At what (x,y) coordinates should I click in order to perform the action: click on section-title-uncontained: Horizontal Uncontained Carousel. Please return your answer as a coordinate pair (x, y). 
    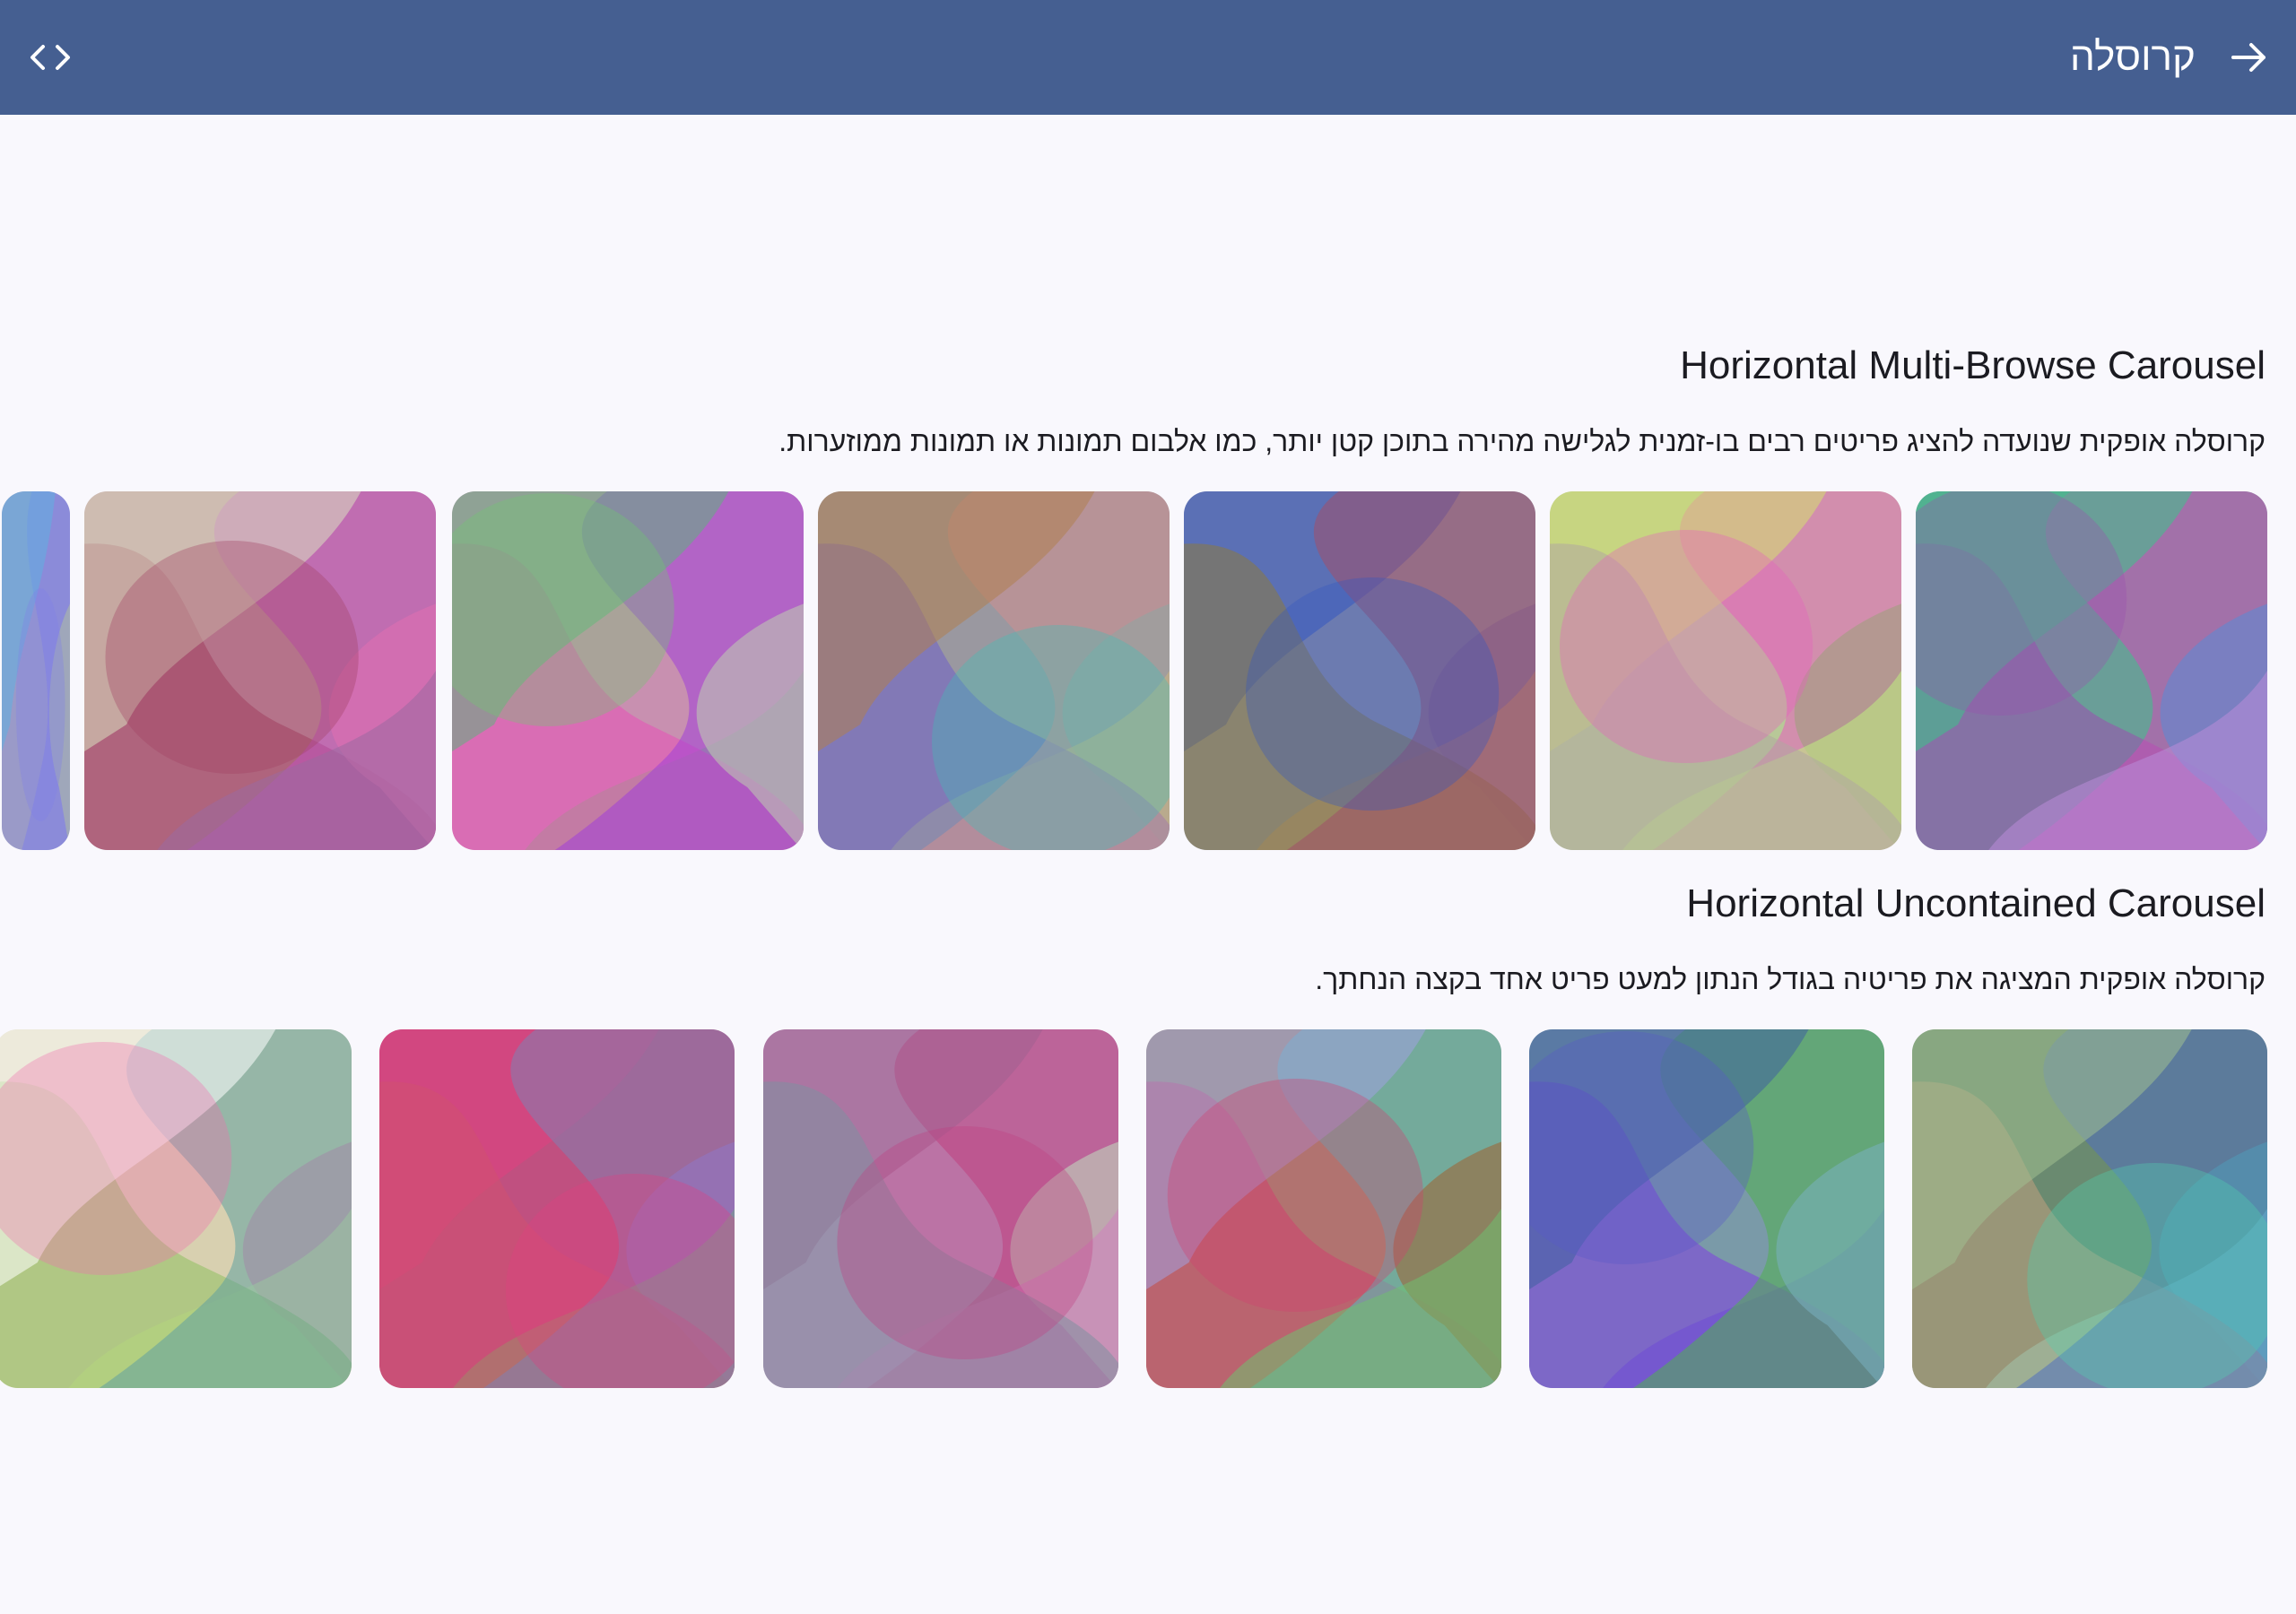
    Looking at the image, I should click on (1976, 903).